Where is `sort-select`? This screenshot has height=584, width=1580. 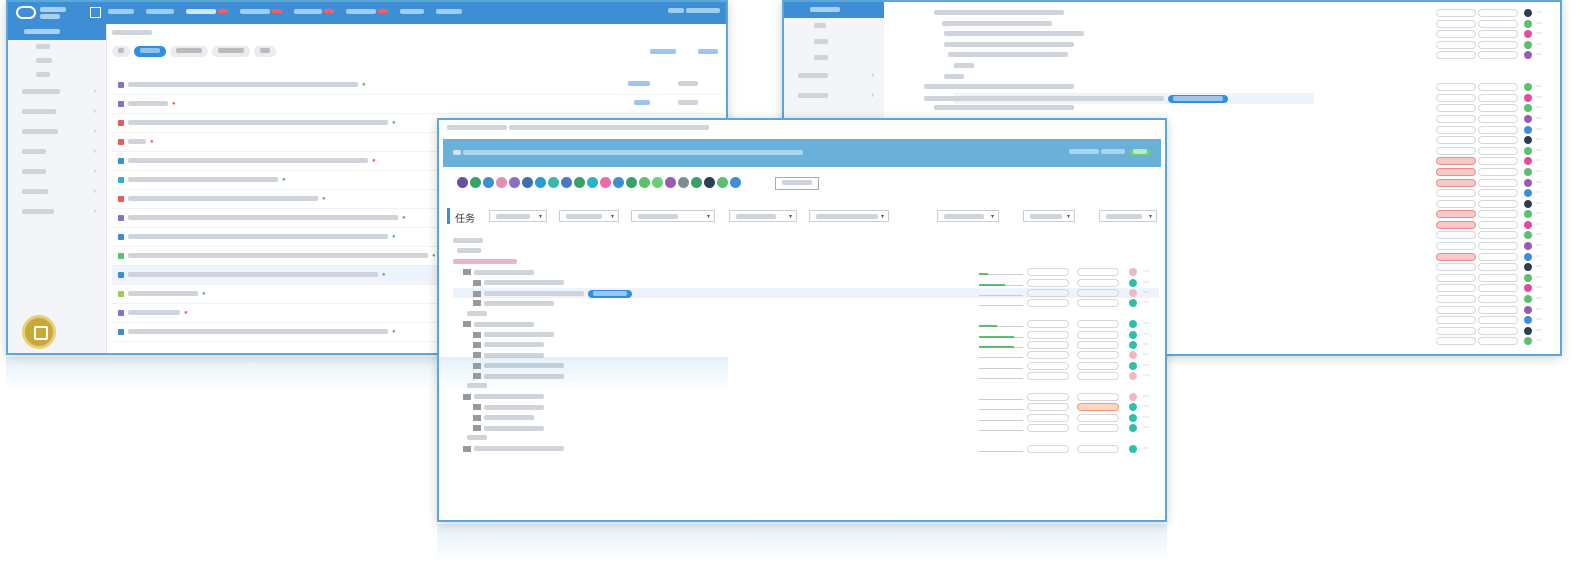 sort-select is located at coordinates (968, 216).